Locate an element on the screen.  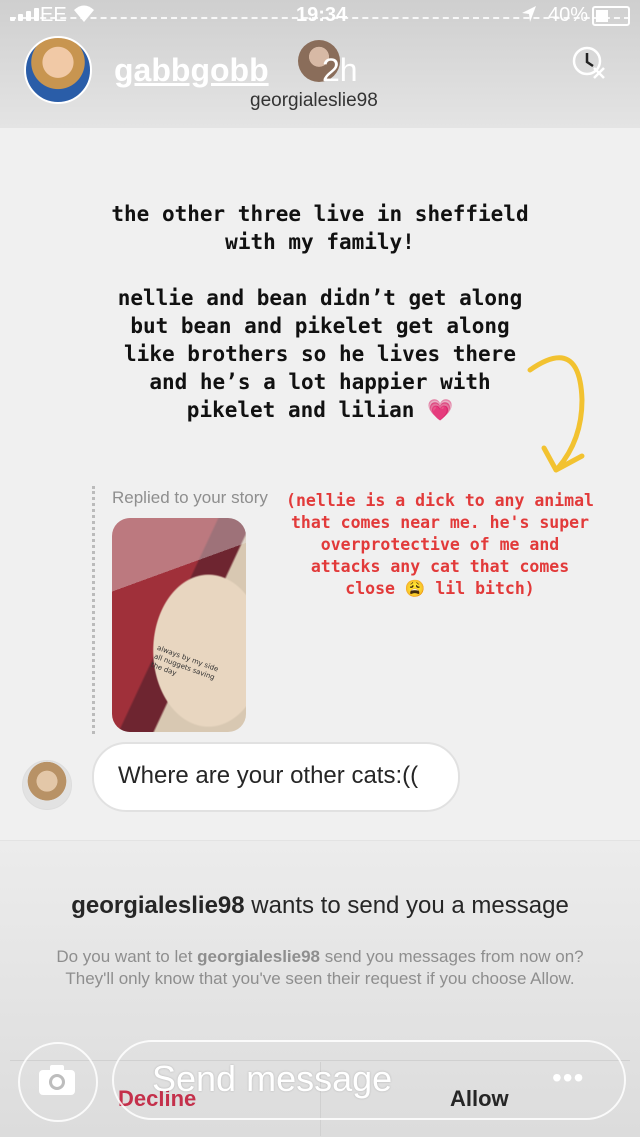
camera-icon is located at coordinates (57, 1080).